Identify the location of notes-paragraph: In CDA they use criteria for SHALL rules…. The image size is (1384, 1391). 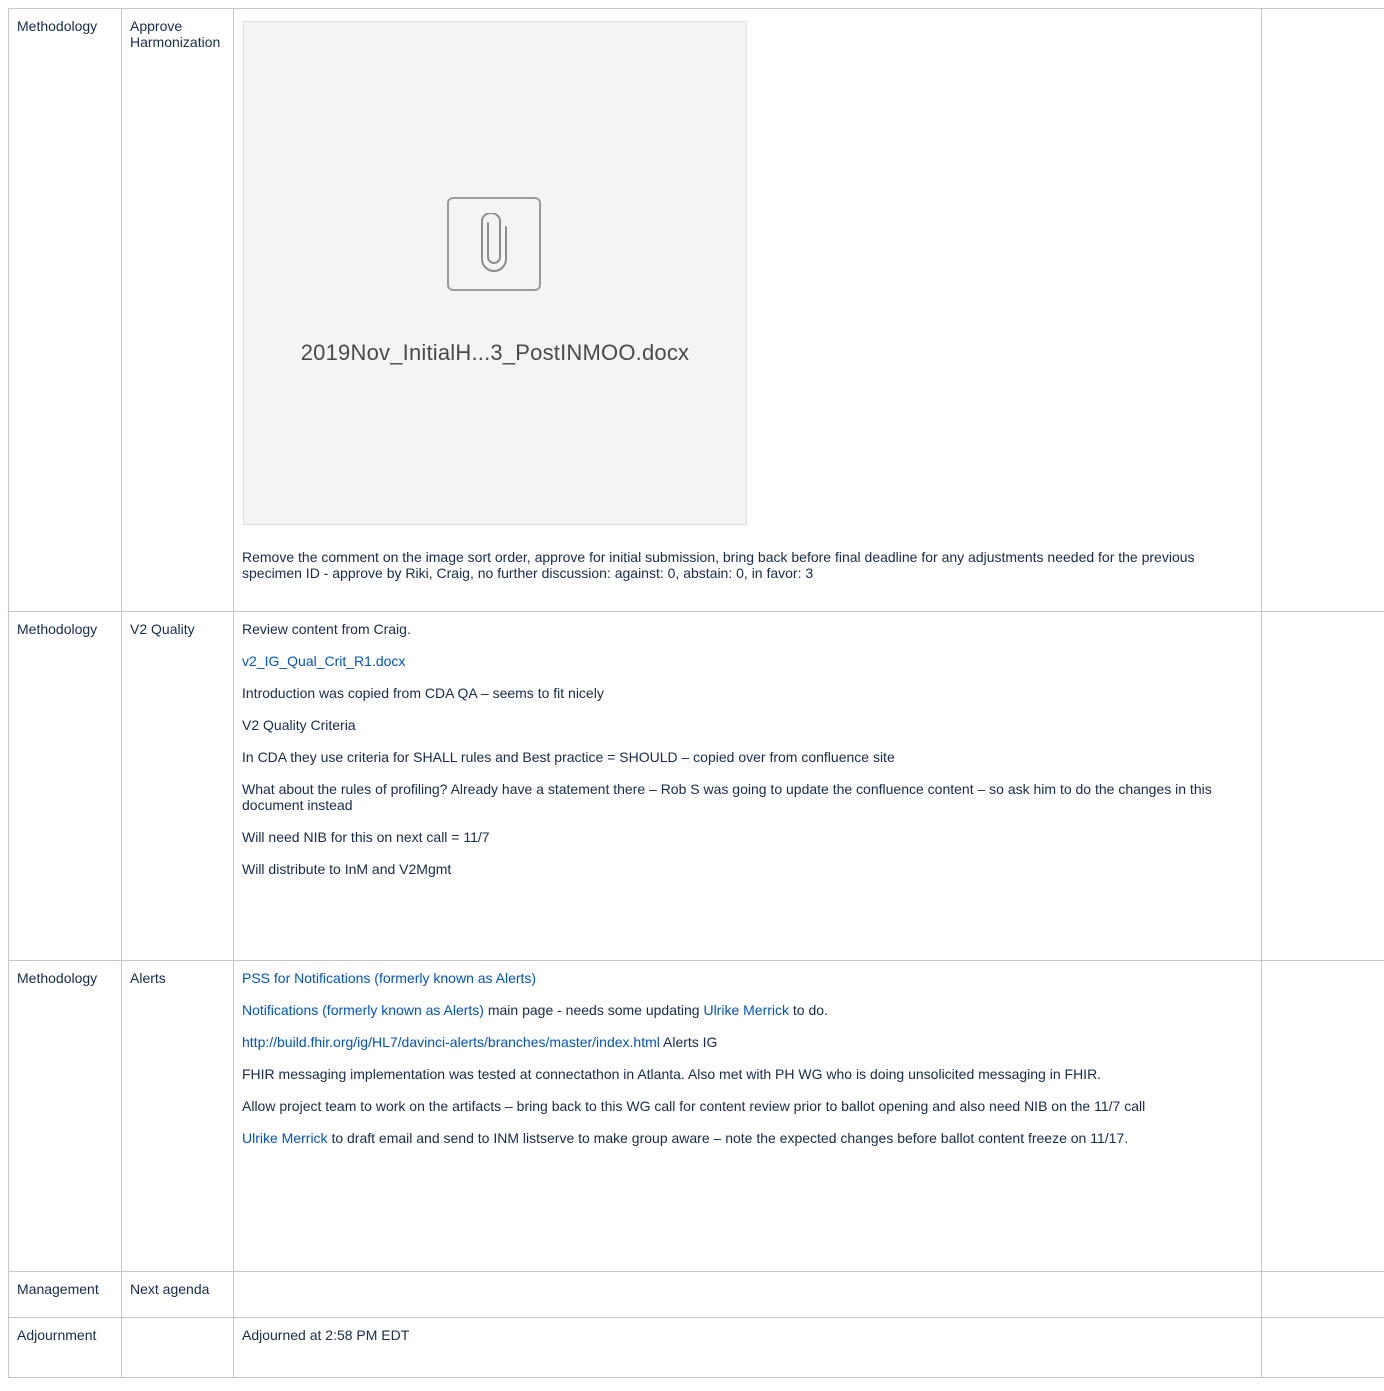
(568, 757).